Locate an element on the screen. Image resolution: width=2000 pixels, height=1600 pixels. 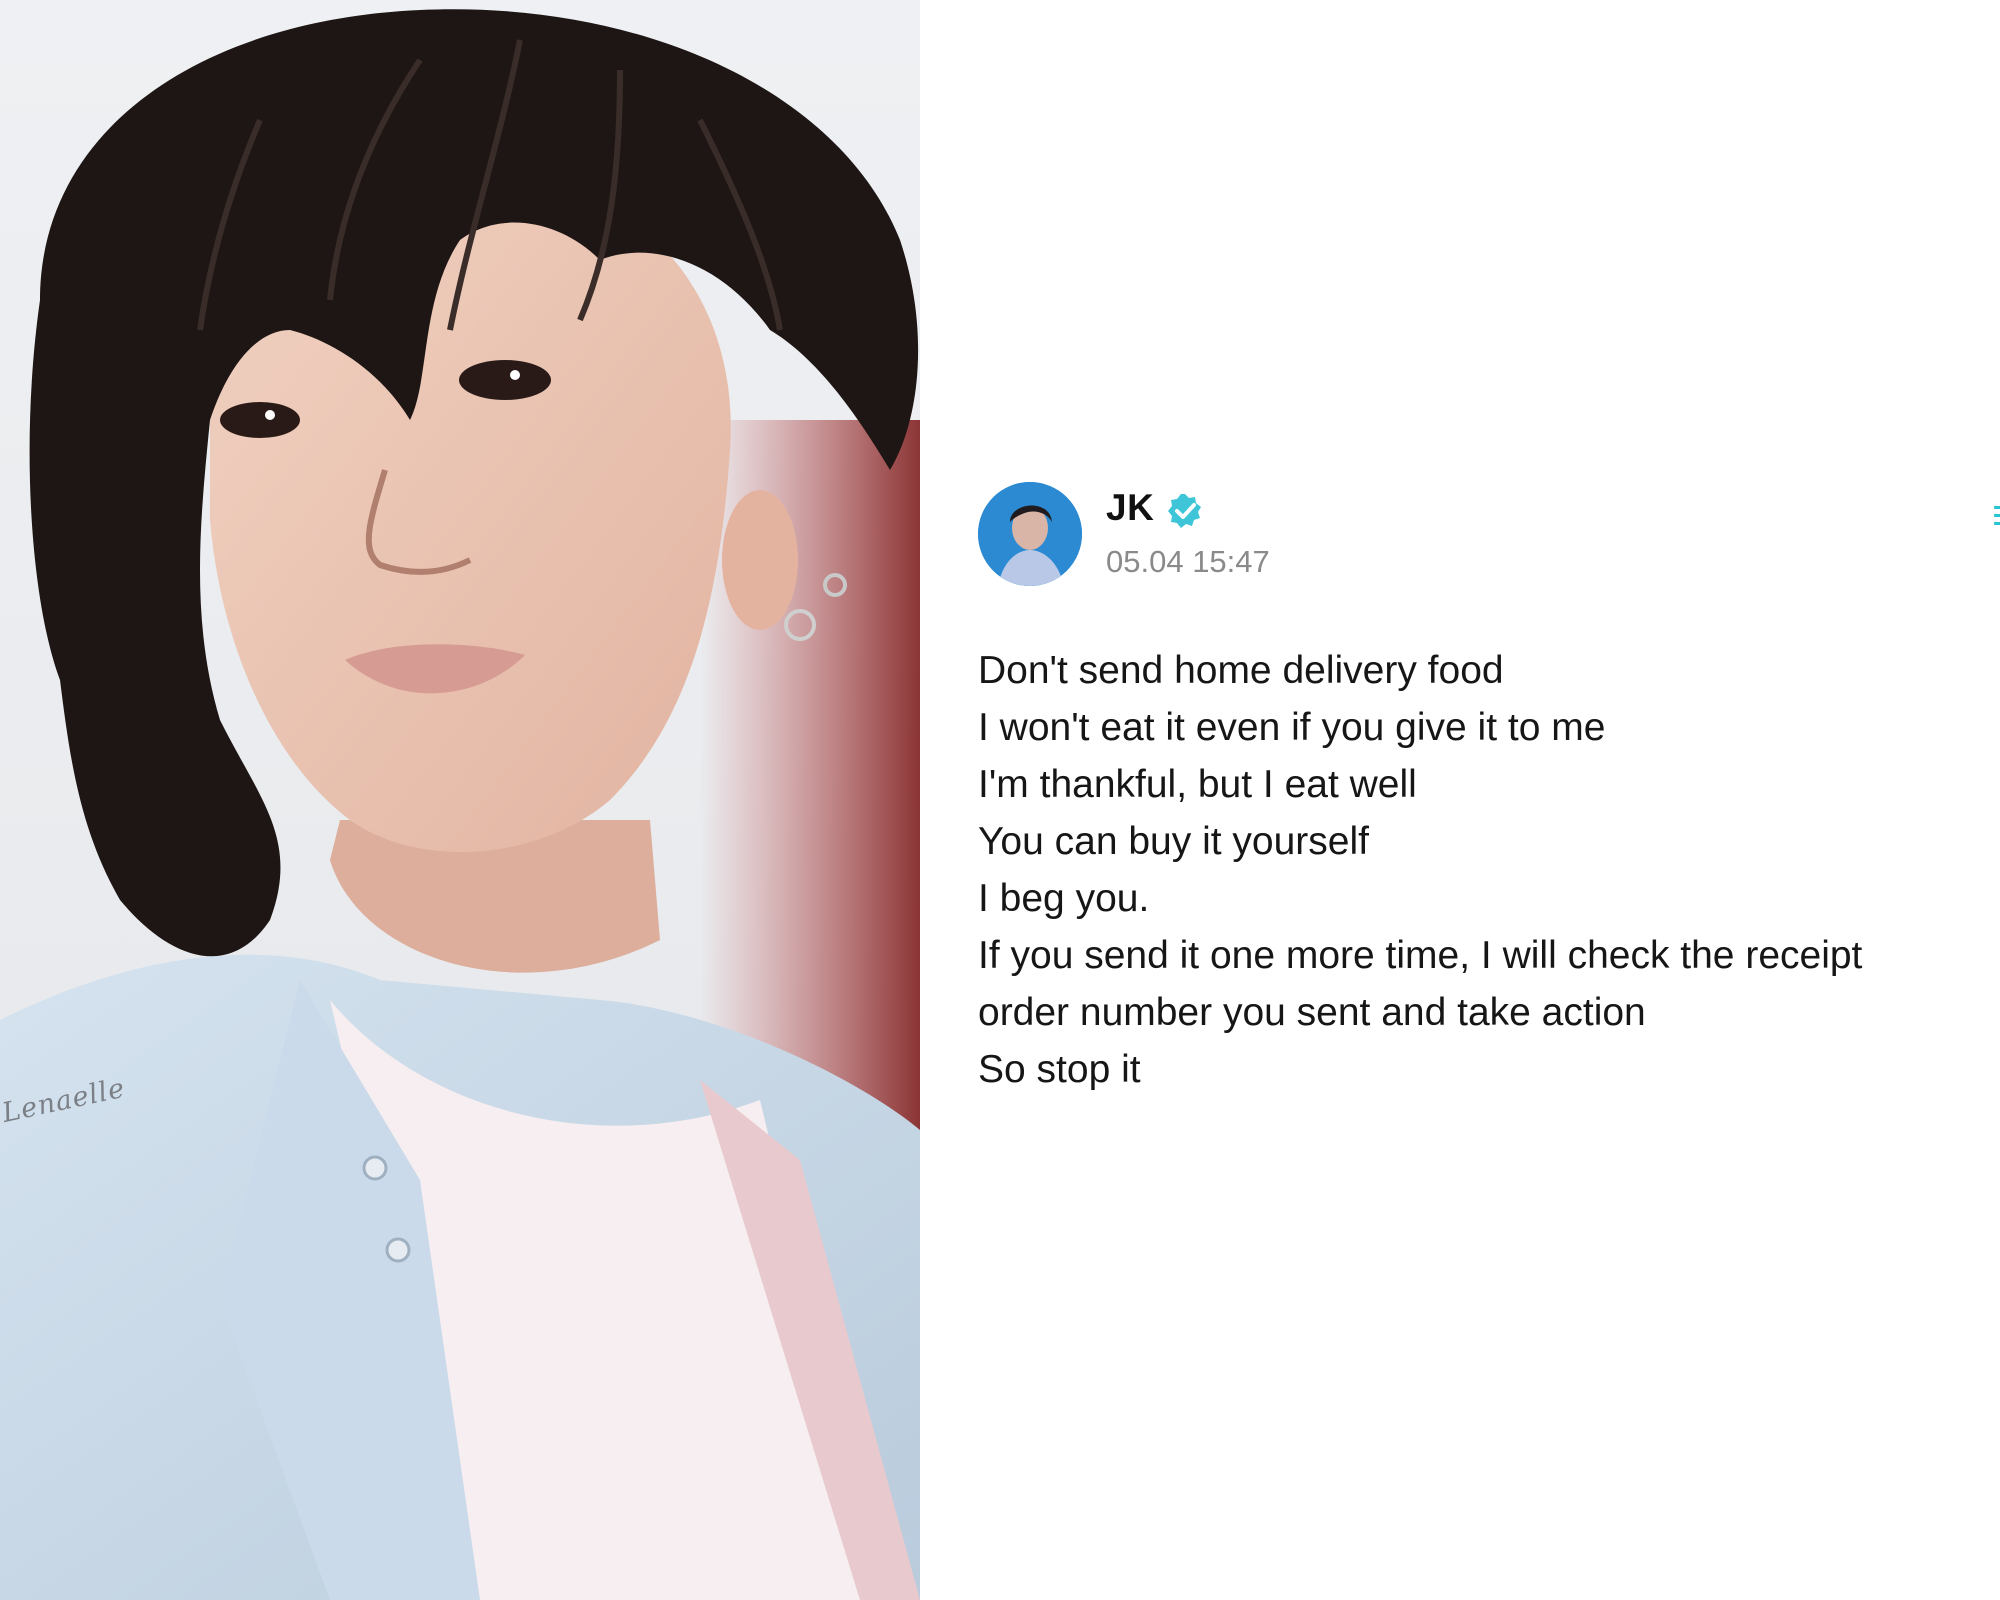
avatar-image is located at coordinates (1030, 534).